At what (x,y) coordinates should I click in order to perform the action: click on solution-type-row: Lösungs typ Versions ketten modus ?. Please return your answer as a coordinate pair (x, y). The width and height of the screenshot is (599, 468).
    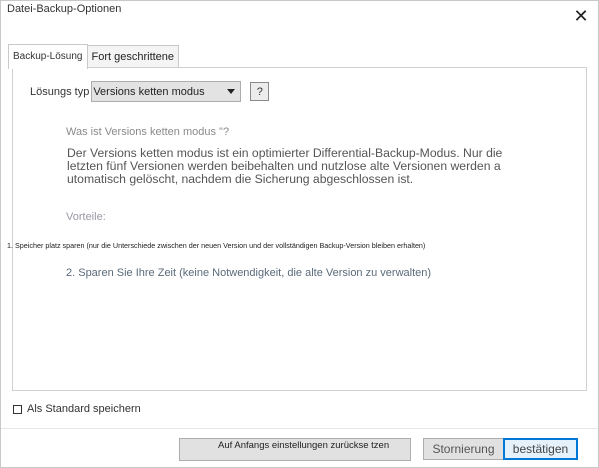
    Looking at the image, I should click on (150, 91).